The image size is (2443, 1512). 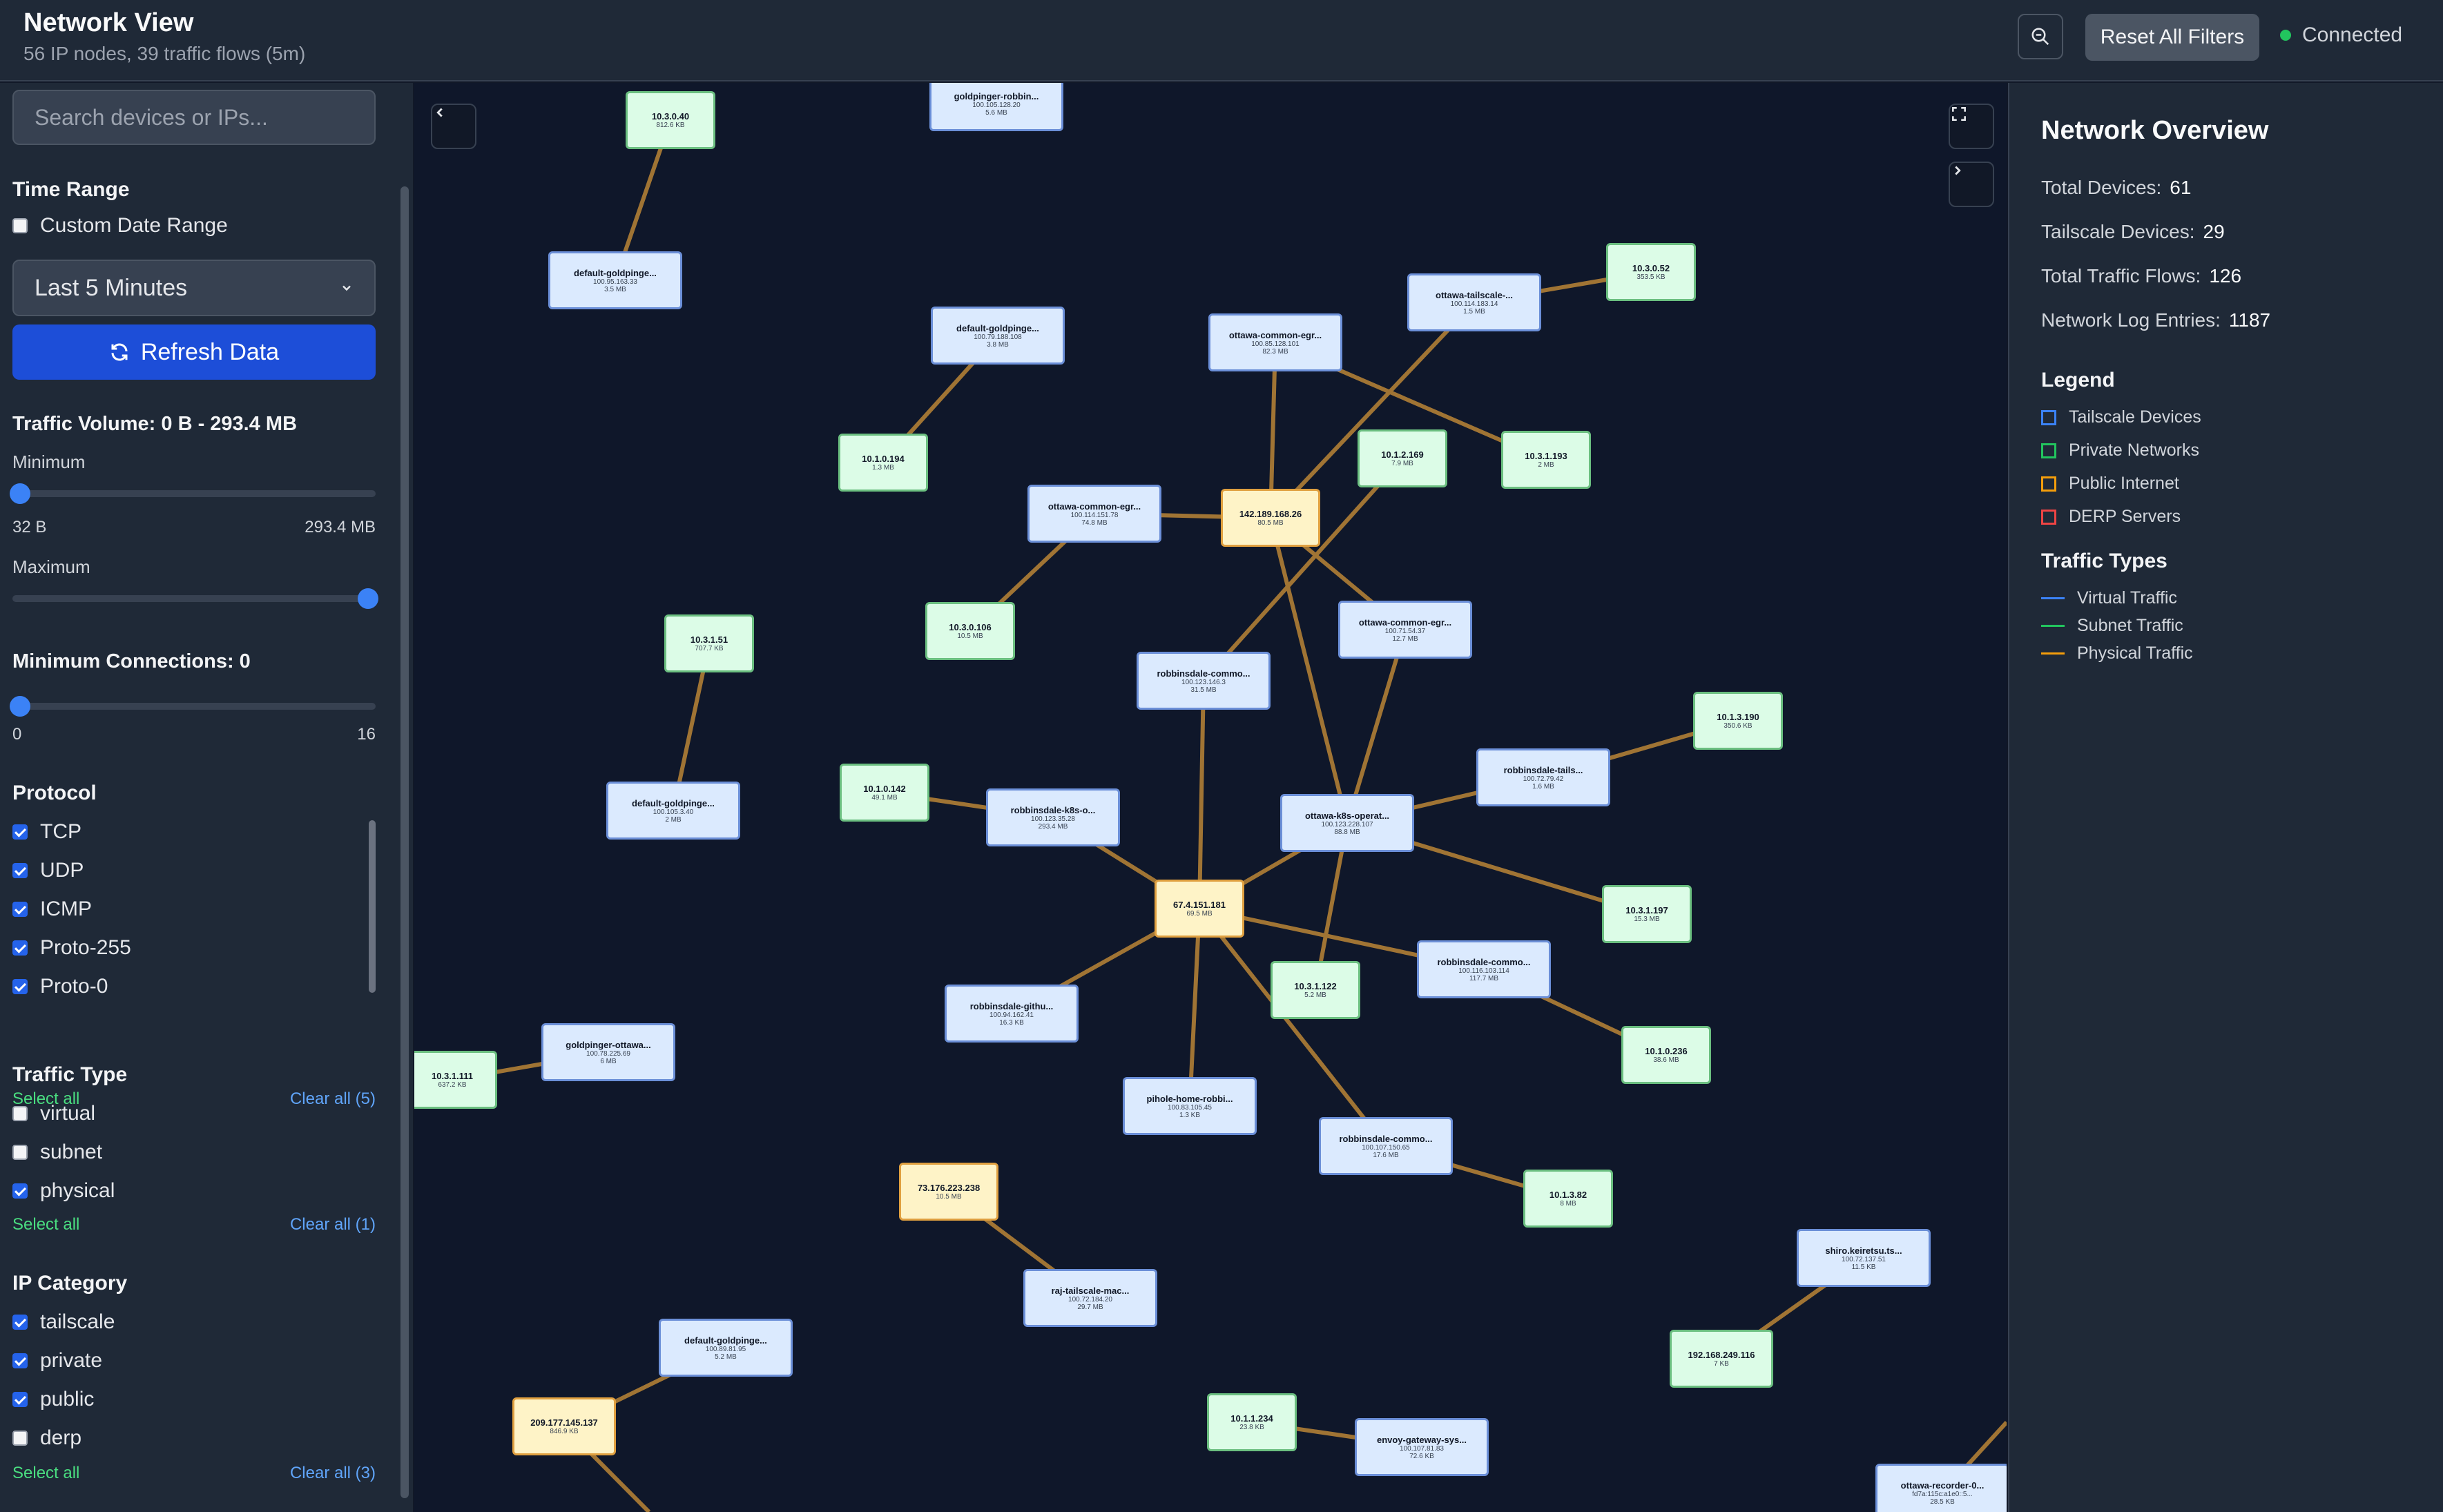 What do you see at coordinates (1199, 909) in the screenshot?
I see `graph-node-pub: 67.4.151.181 69.5 MB` at bounding box center [1199, 909].